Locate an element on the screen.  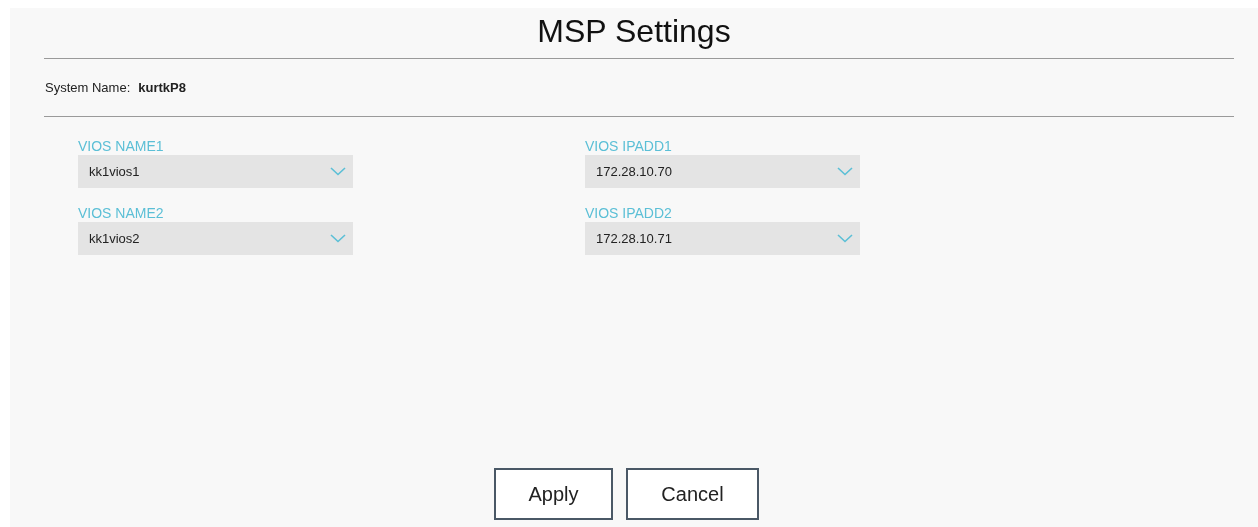
dropdown: 172.28.10.71 is located at coordinates (722, 238).